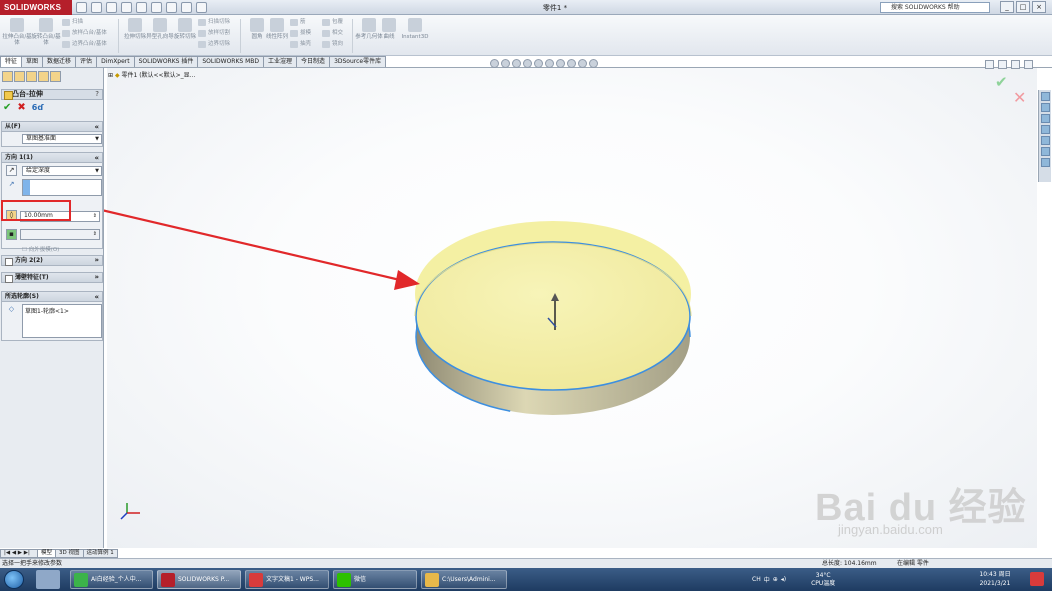 This screenshot has width=1052, height=591. What do you see at coordinates (344, 580) in the screenshot?
I see `wechat-icon` at bounding box center [344, 580].